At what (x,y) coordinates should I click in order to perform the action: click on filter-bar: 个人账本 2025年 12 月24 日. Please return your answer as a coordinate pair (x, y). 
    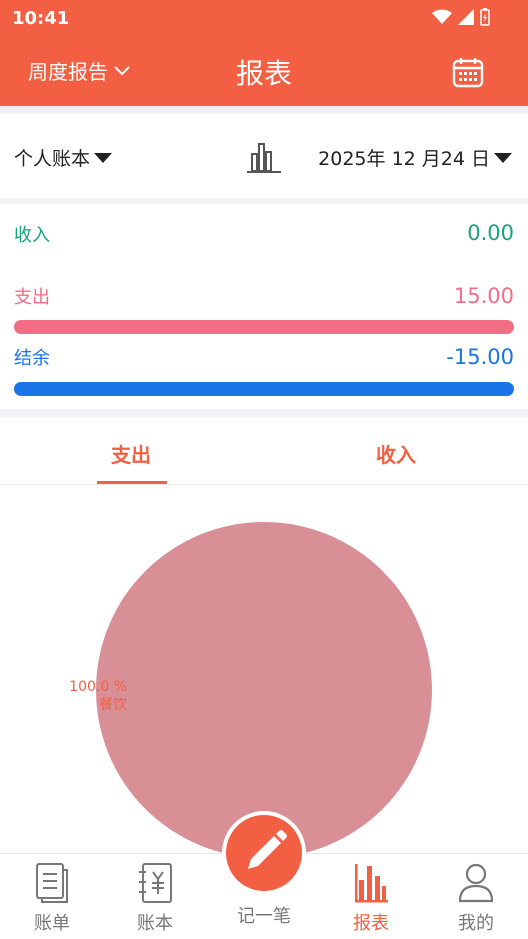
    Looking at the image, I should click on (264, 156).